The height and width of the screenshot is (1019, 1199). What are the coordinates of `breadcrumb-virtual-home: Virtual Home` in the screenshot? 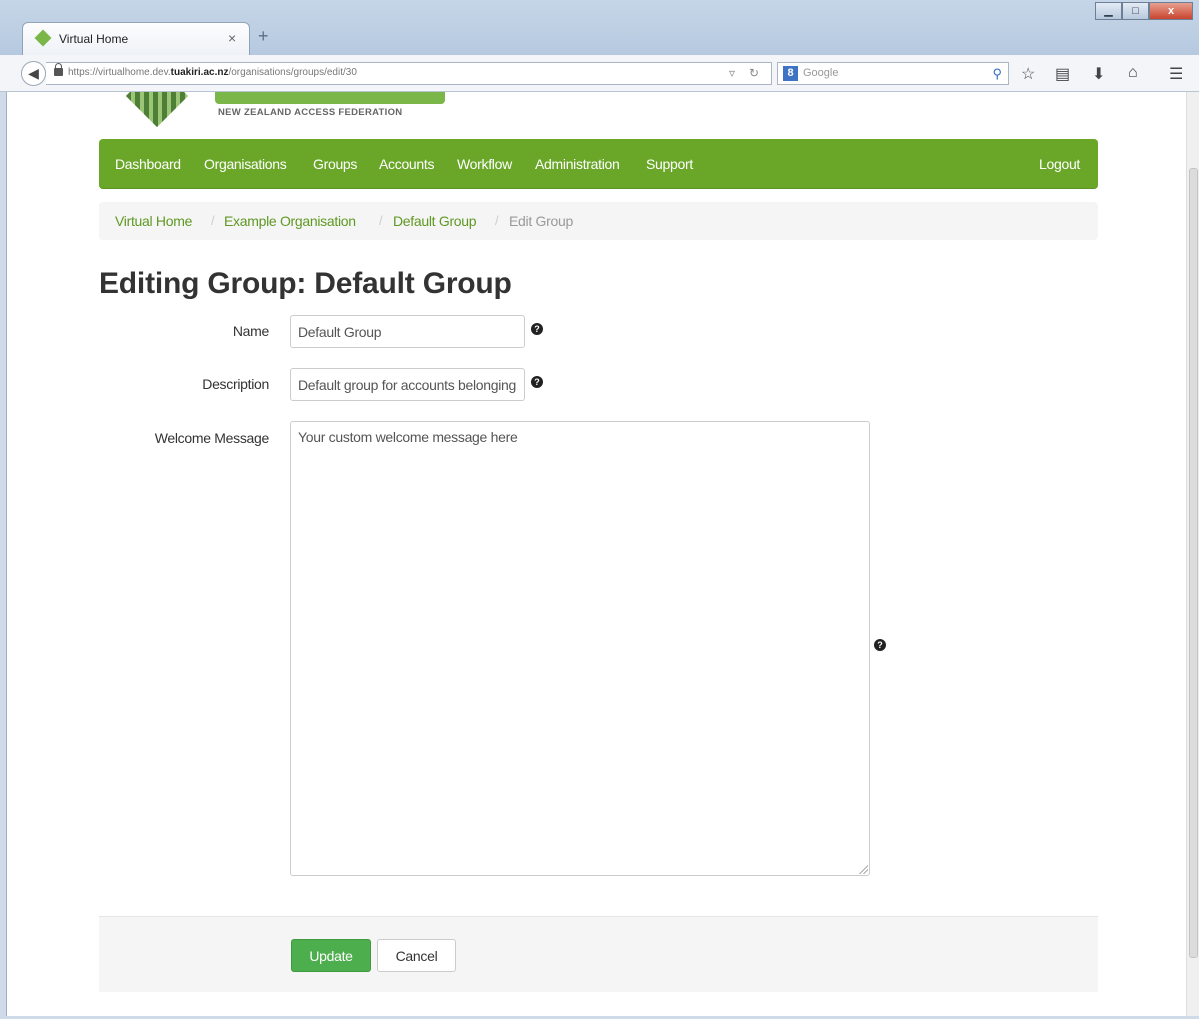 It's located at (153, 221).